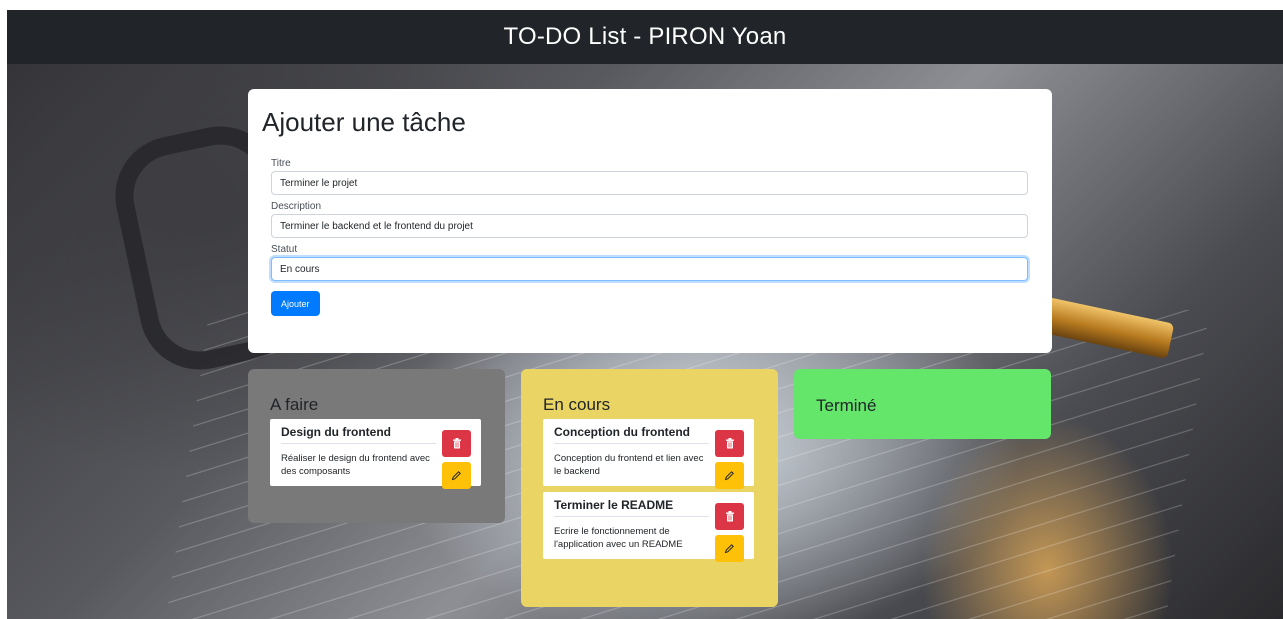 The image size is (1283, 619). I want to click on page-title: TO-DO List - PIRON Yoan, so click(645, 36).